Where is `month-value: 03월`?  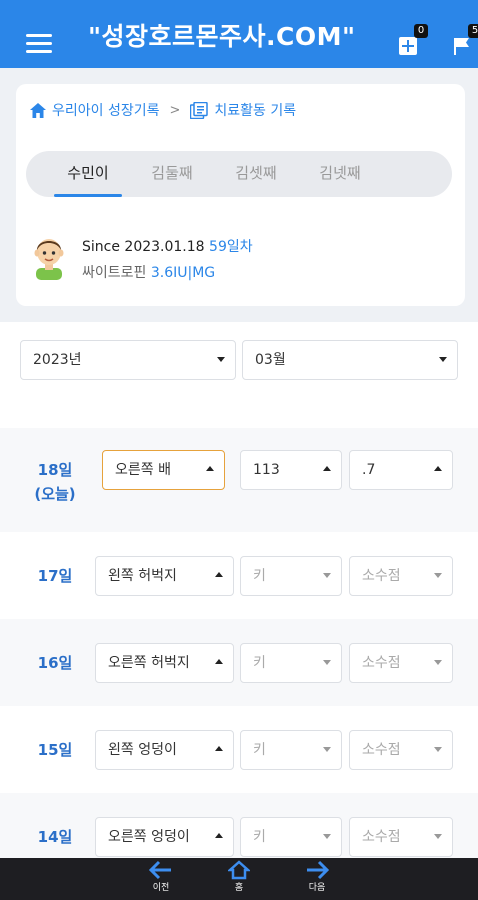 month-value: 03월 is located at coordinates (270, 360).